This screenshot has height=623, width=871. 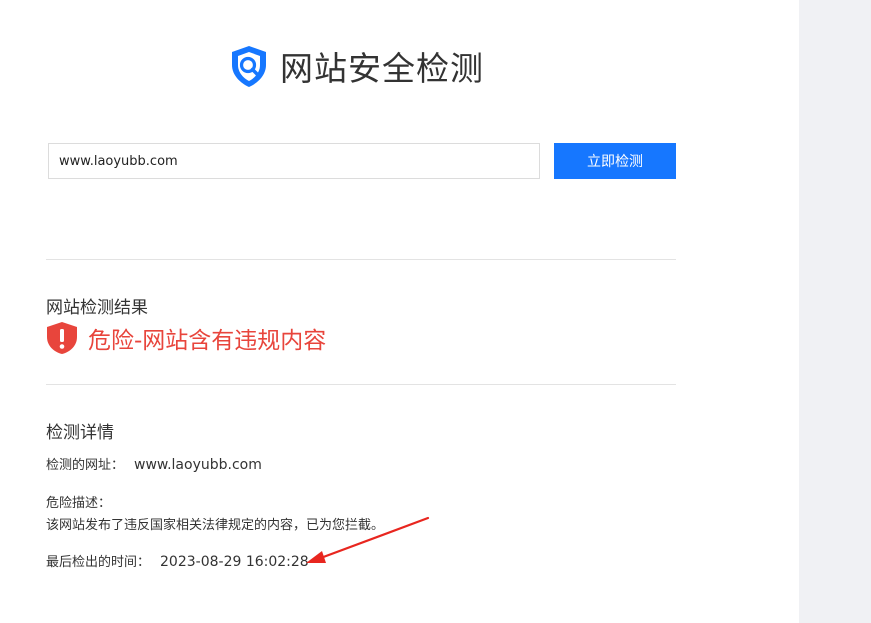 I want to click on result-heading: 网站检测结果, so click(x=97, y=308).